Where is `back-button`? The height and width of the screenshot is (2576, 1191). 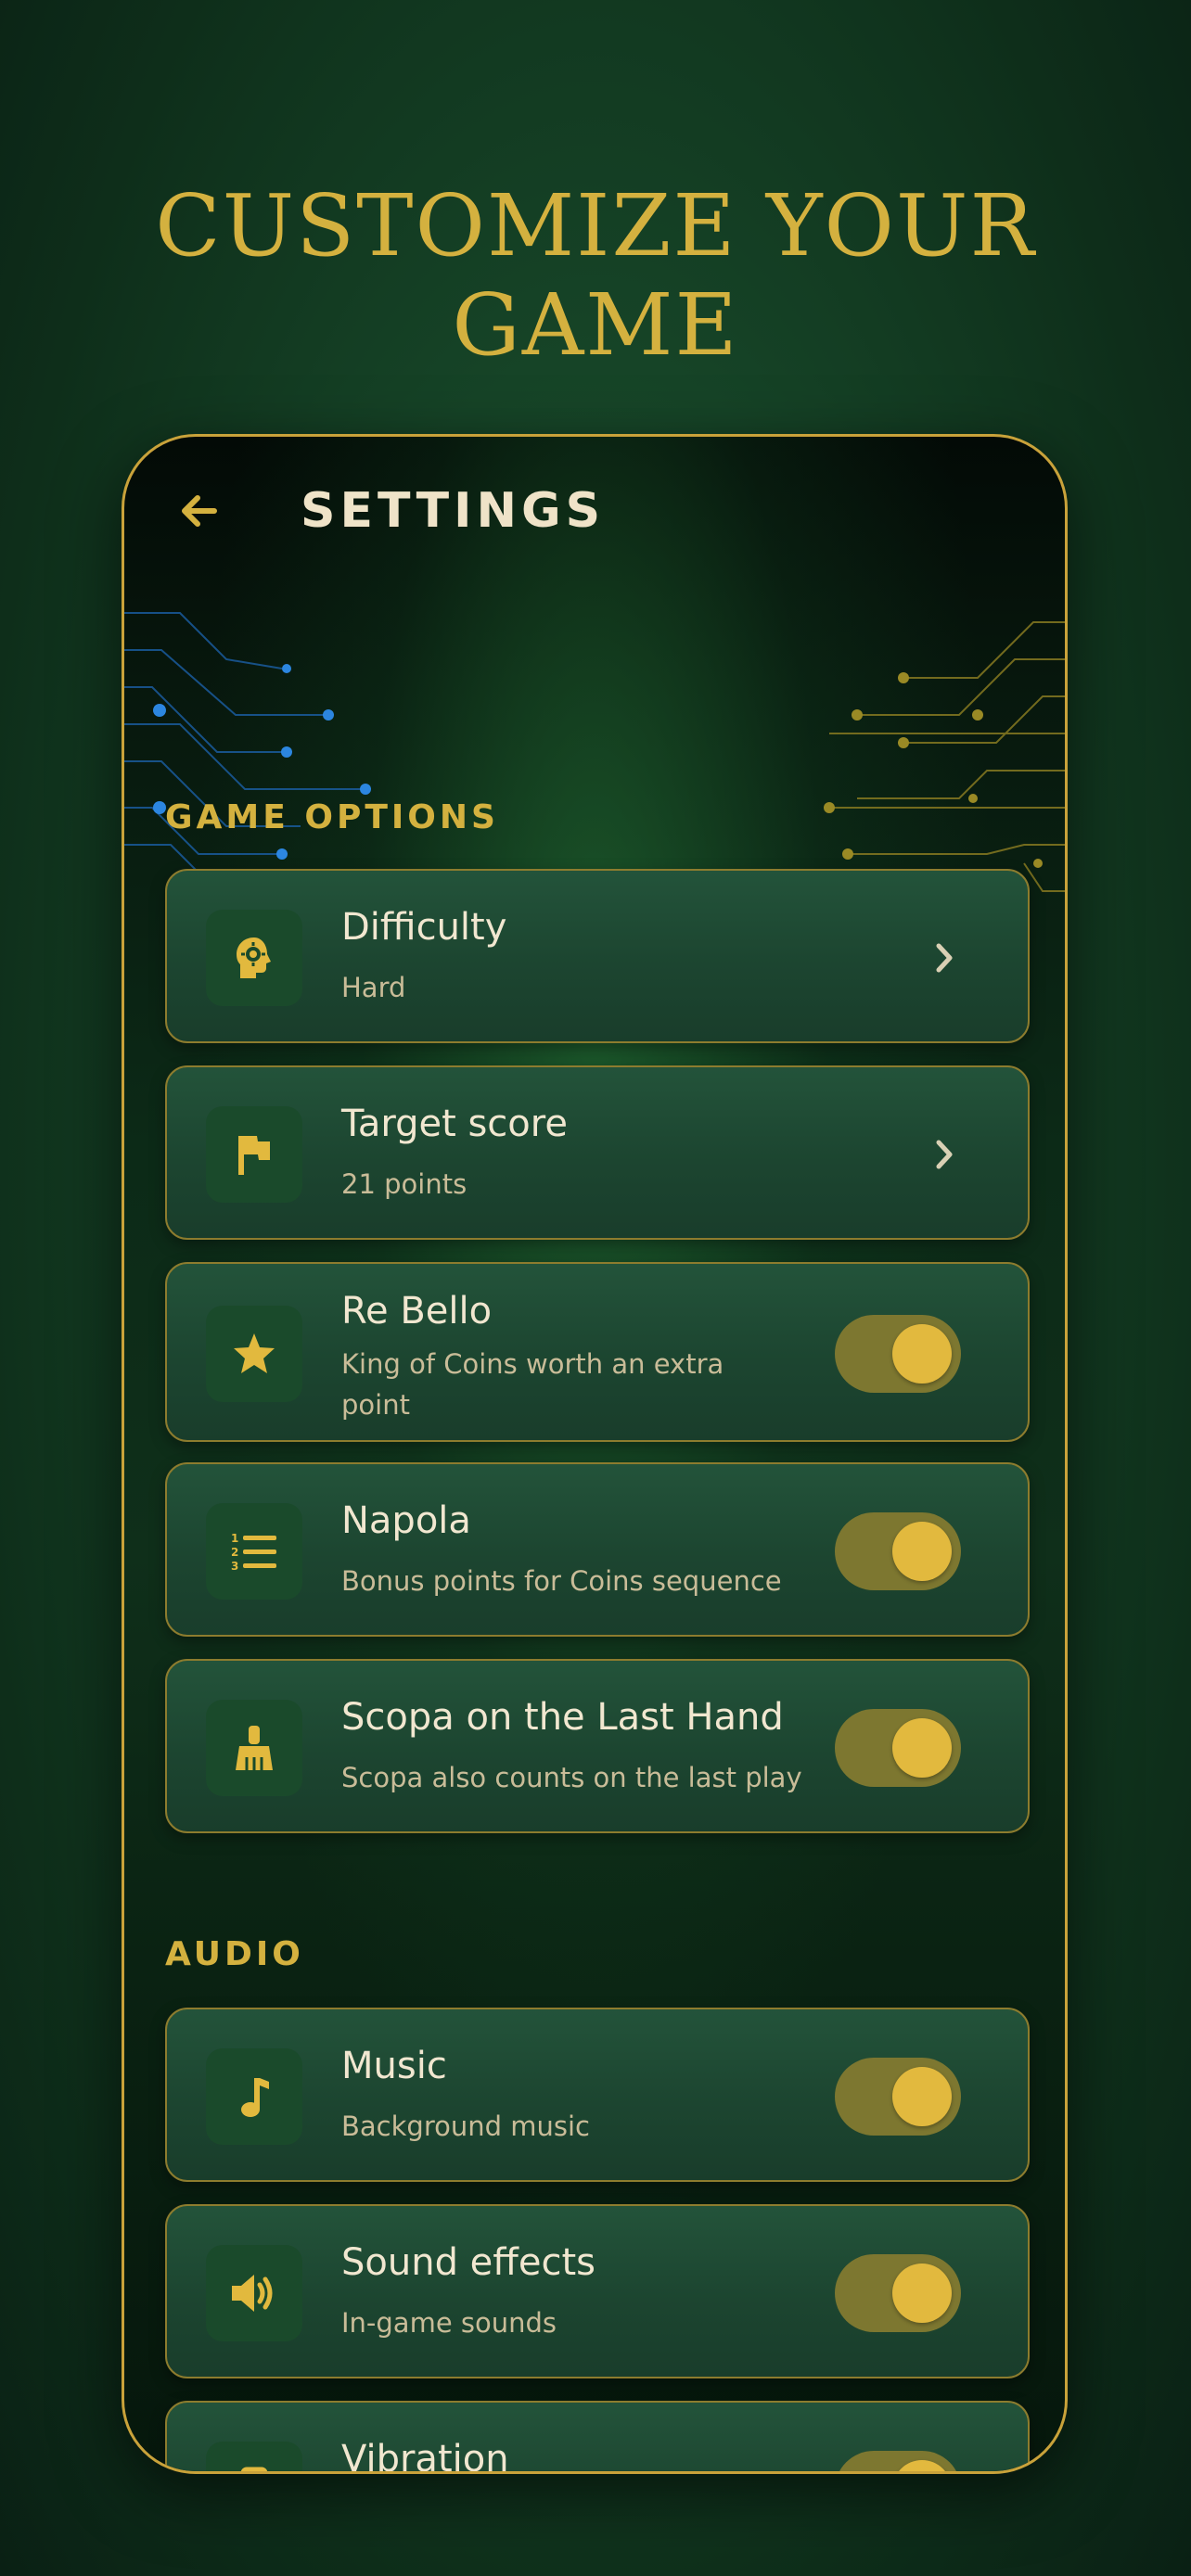
back-button is located at coordinates (198, 511).